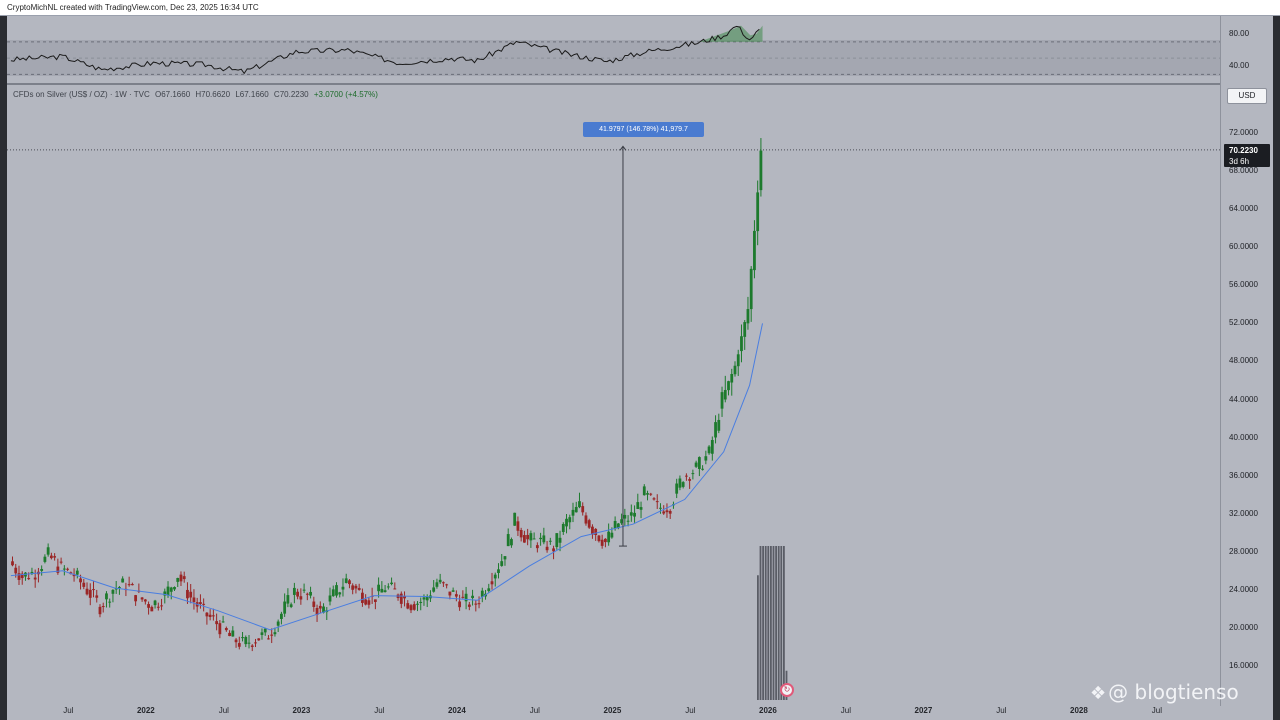 The image size is (1280, 720). I want to click on time-tick-label: 2026, so click(768, 710).